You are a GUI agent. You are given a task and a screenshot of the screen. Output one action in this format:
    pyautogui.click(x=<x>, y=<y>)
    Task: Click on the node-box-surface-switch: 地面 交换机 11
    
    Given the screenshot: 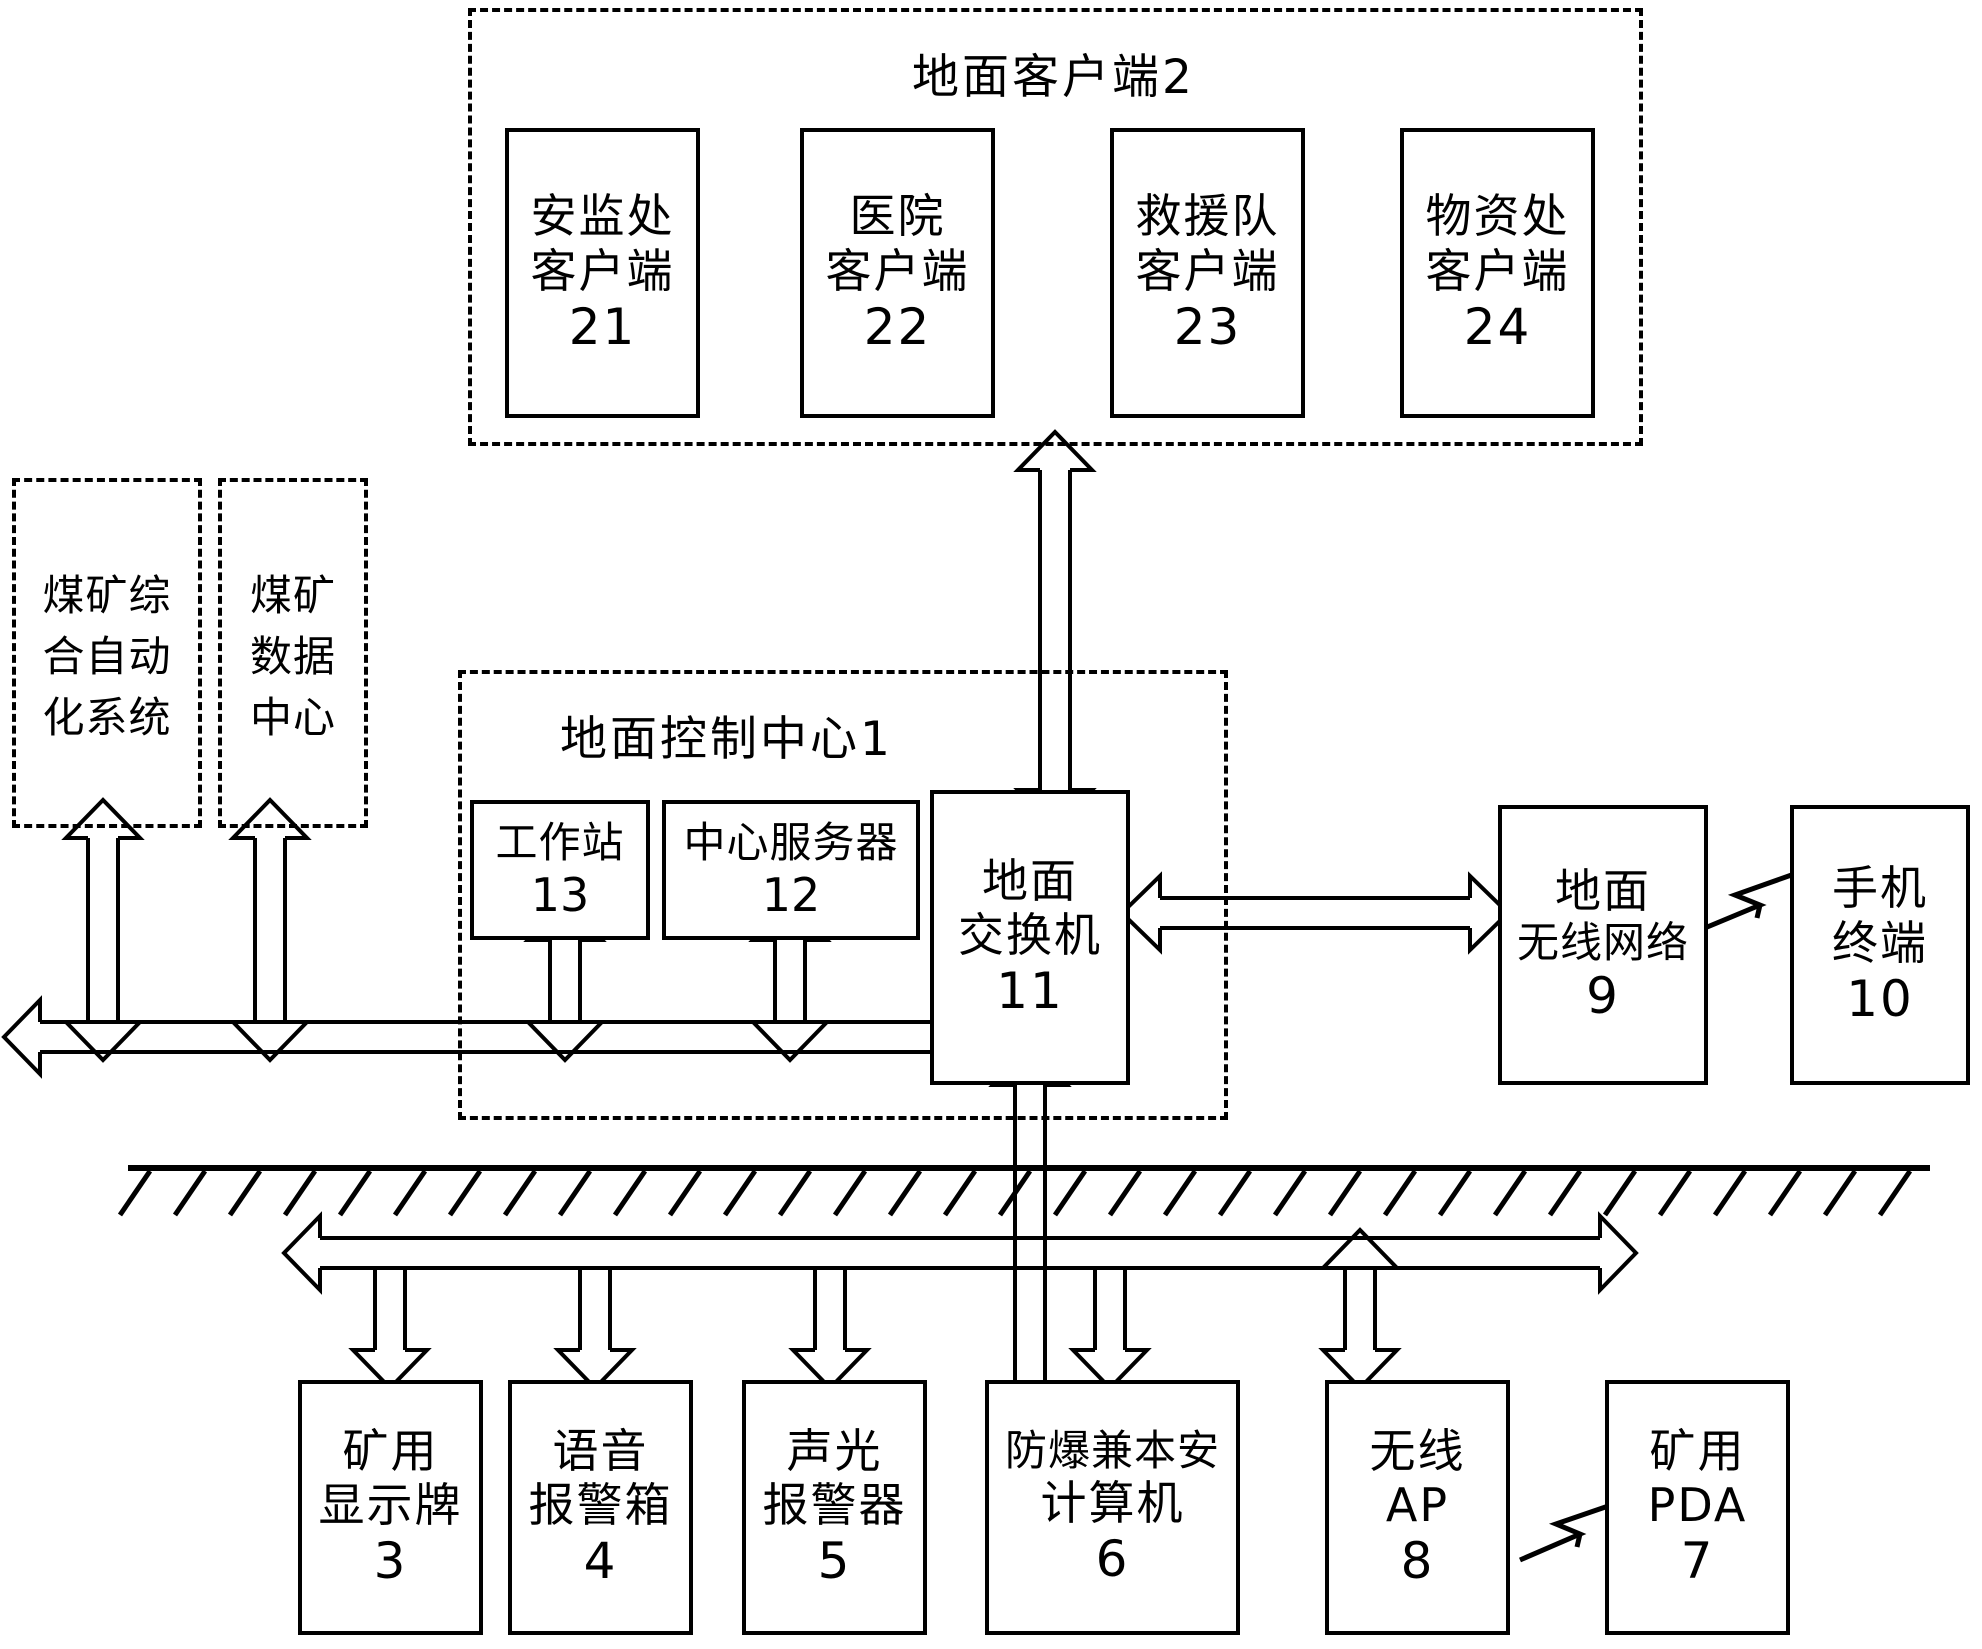 What is the action you would take?
    pyautogui.click(x=1030, y=937)
    